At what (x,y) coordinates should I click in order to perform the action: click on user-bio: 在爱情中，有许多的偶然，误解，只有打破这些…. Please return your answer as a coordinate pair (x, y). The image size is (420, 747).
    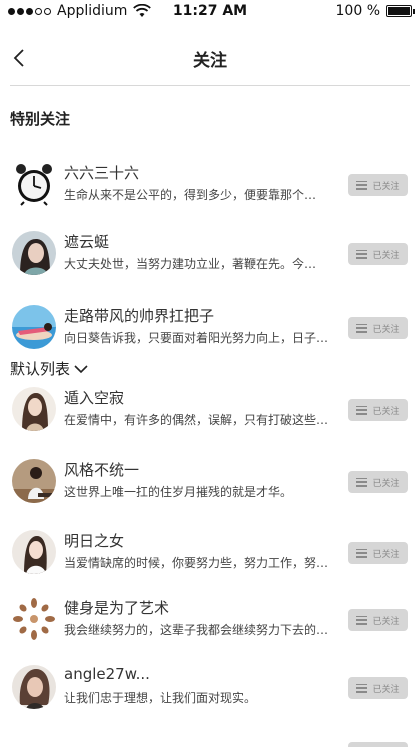
    Looking at the image, I should click on (196, 420).